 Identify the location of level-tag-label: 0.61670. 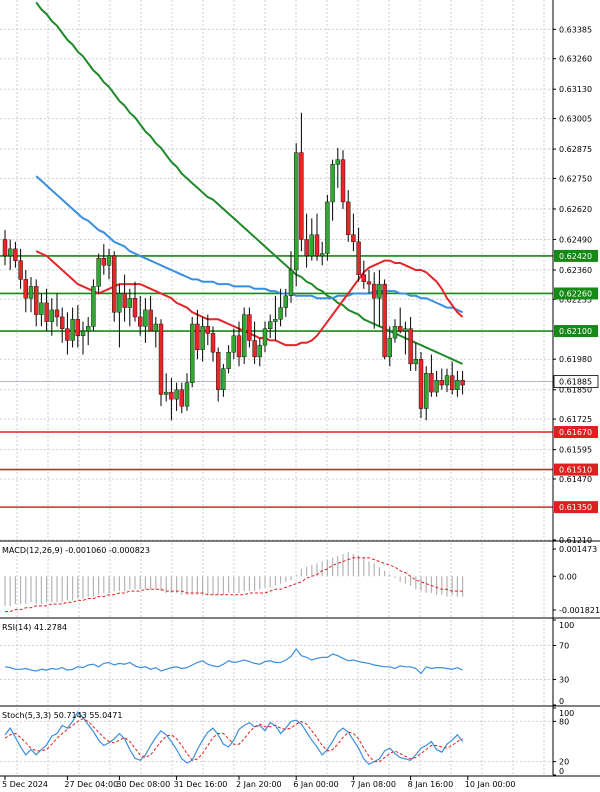
(575, 432).